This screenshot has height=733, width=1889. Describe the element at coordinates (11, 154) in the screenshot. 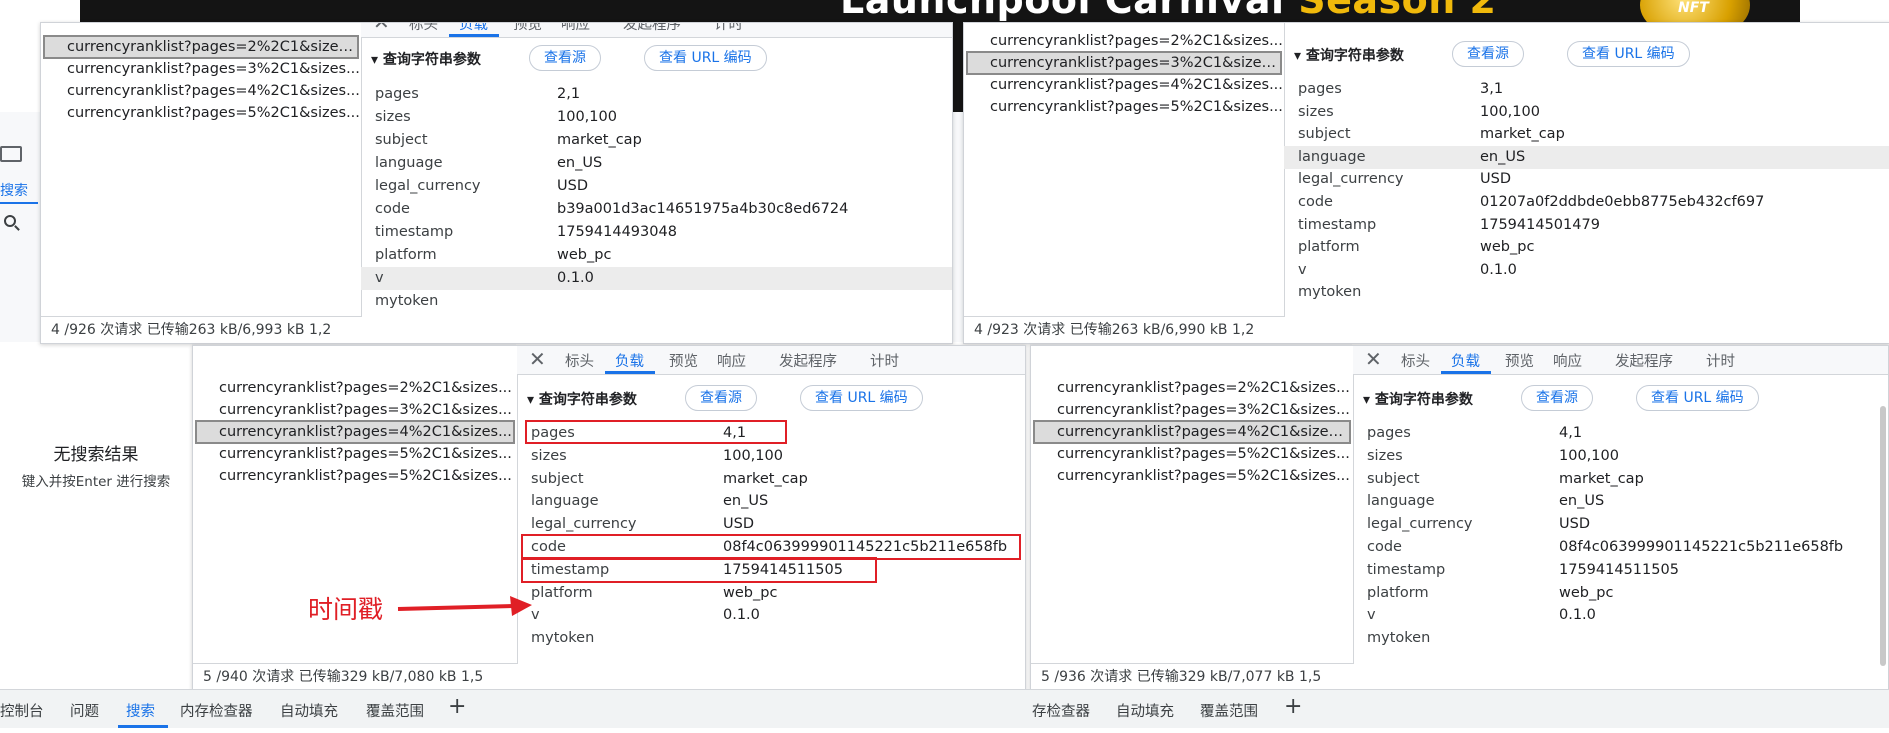

I see `inspect-element-icon` at that location.